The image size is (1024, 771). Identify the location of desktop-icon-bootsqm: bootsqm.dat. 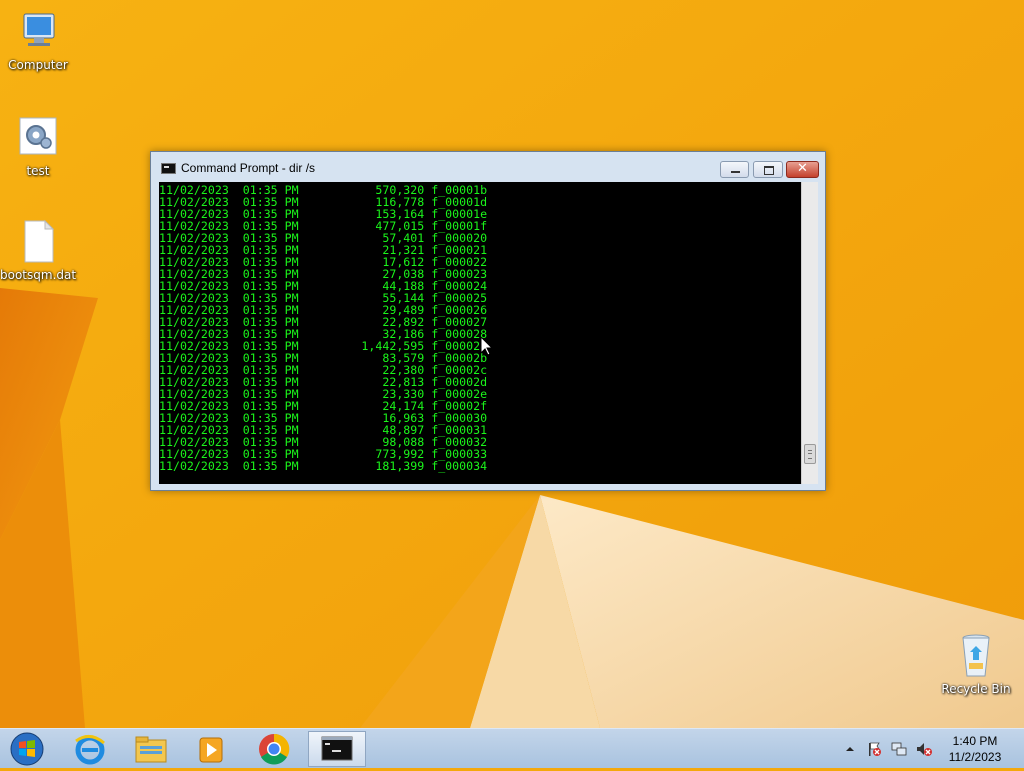
(38, 250).